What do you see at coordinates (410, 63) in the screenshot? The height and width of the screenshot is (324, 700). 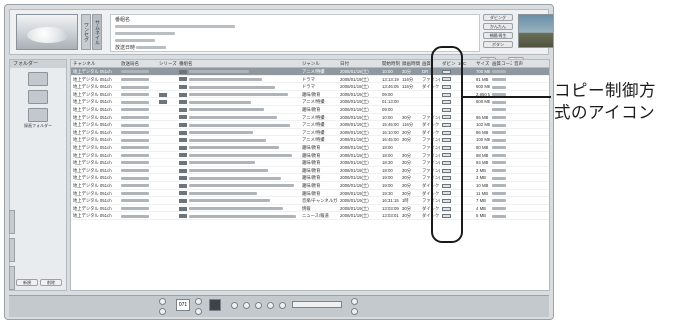 I see `column-header: 録画時間` at bounding box center [410, 63].